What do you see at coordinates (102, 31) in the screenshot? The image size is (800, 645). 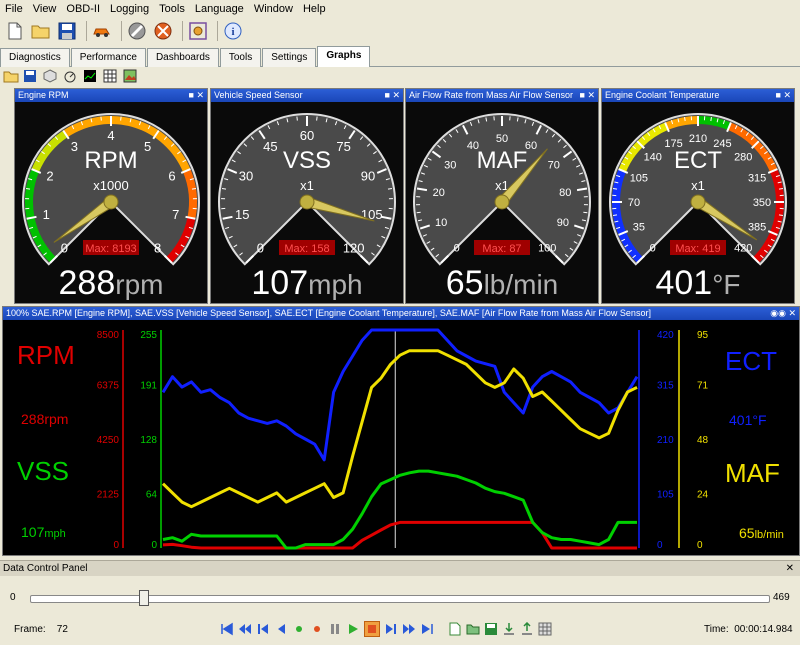 I see `car-icon` at bounding box center [102, 31].